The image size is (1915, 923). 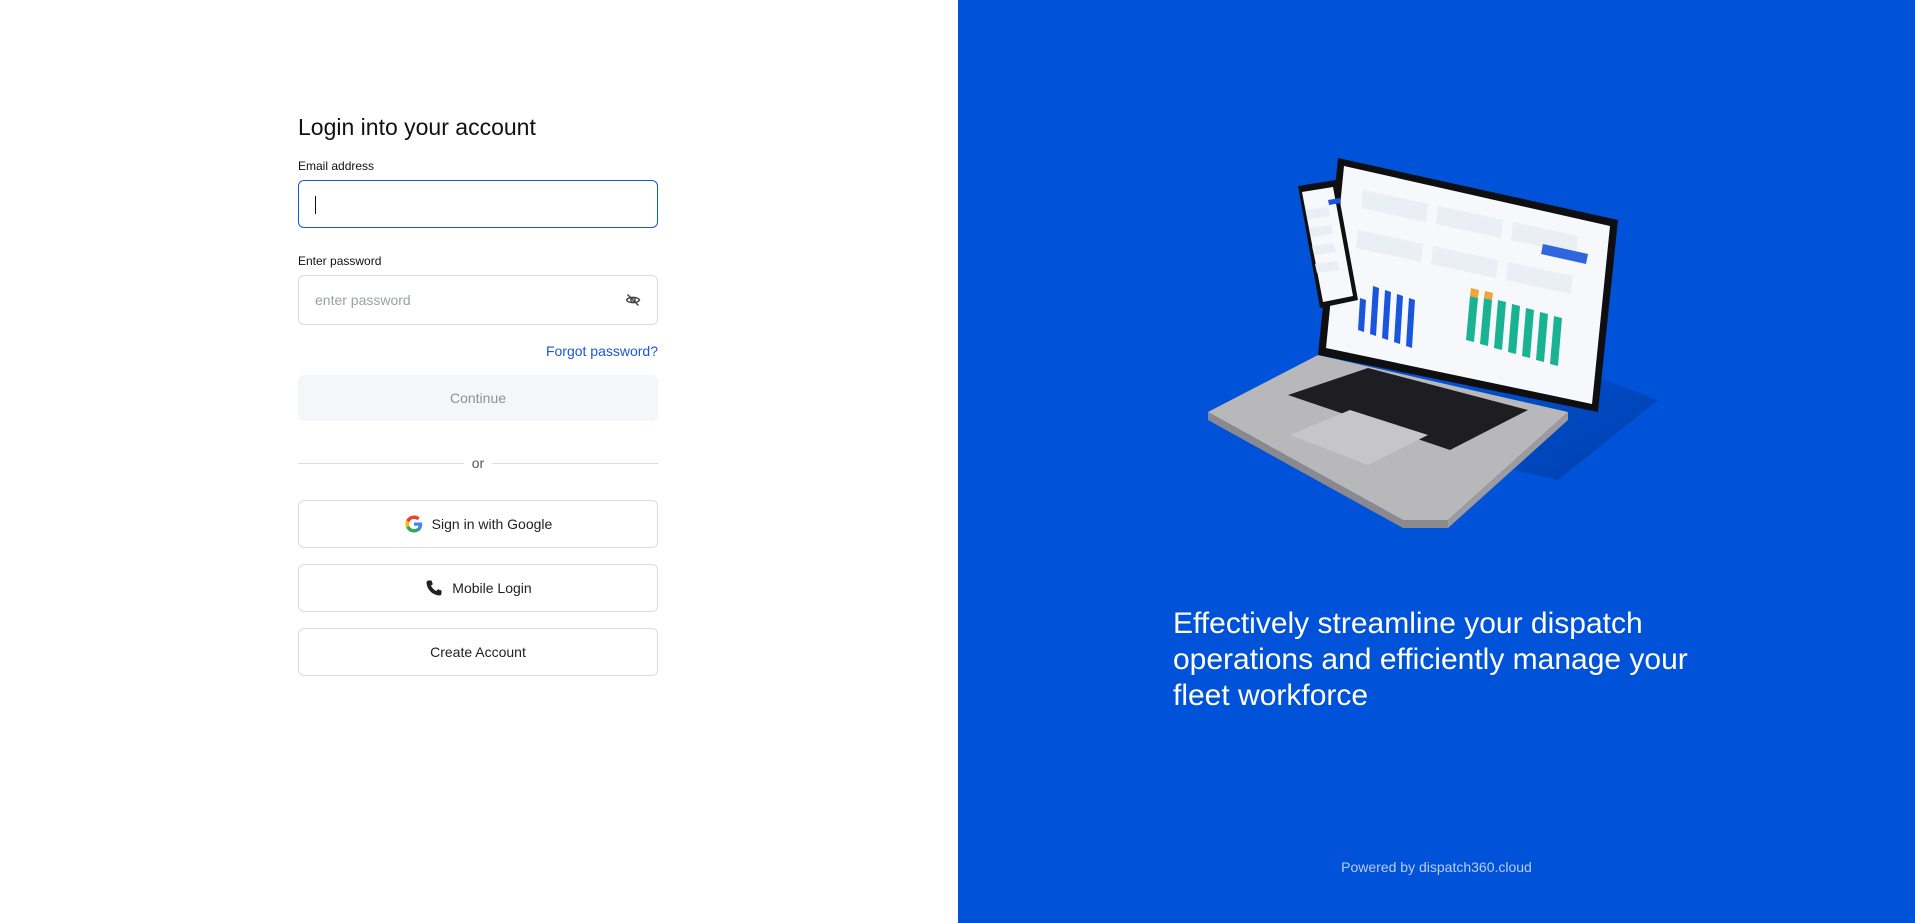 What do you see at coordinates (1433, 343) in the screenshot?
I see `laptop-dashboard-illustration` at bounding box center [1433, 343].